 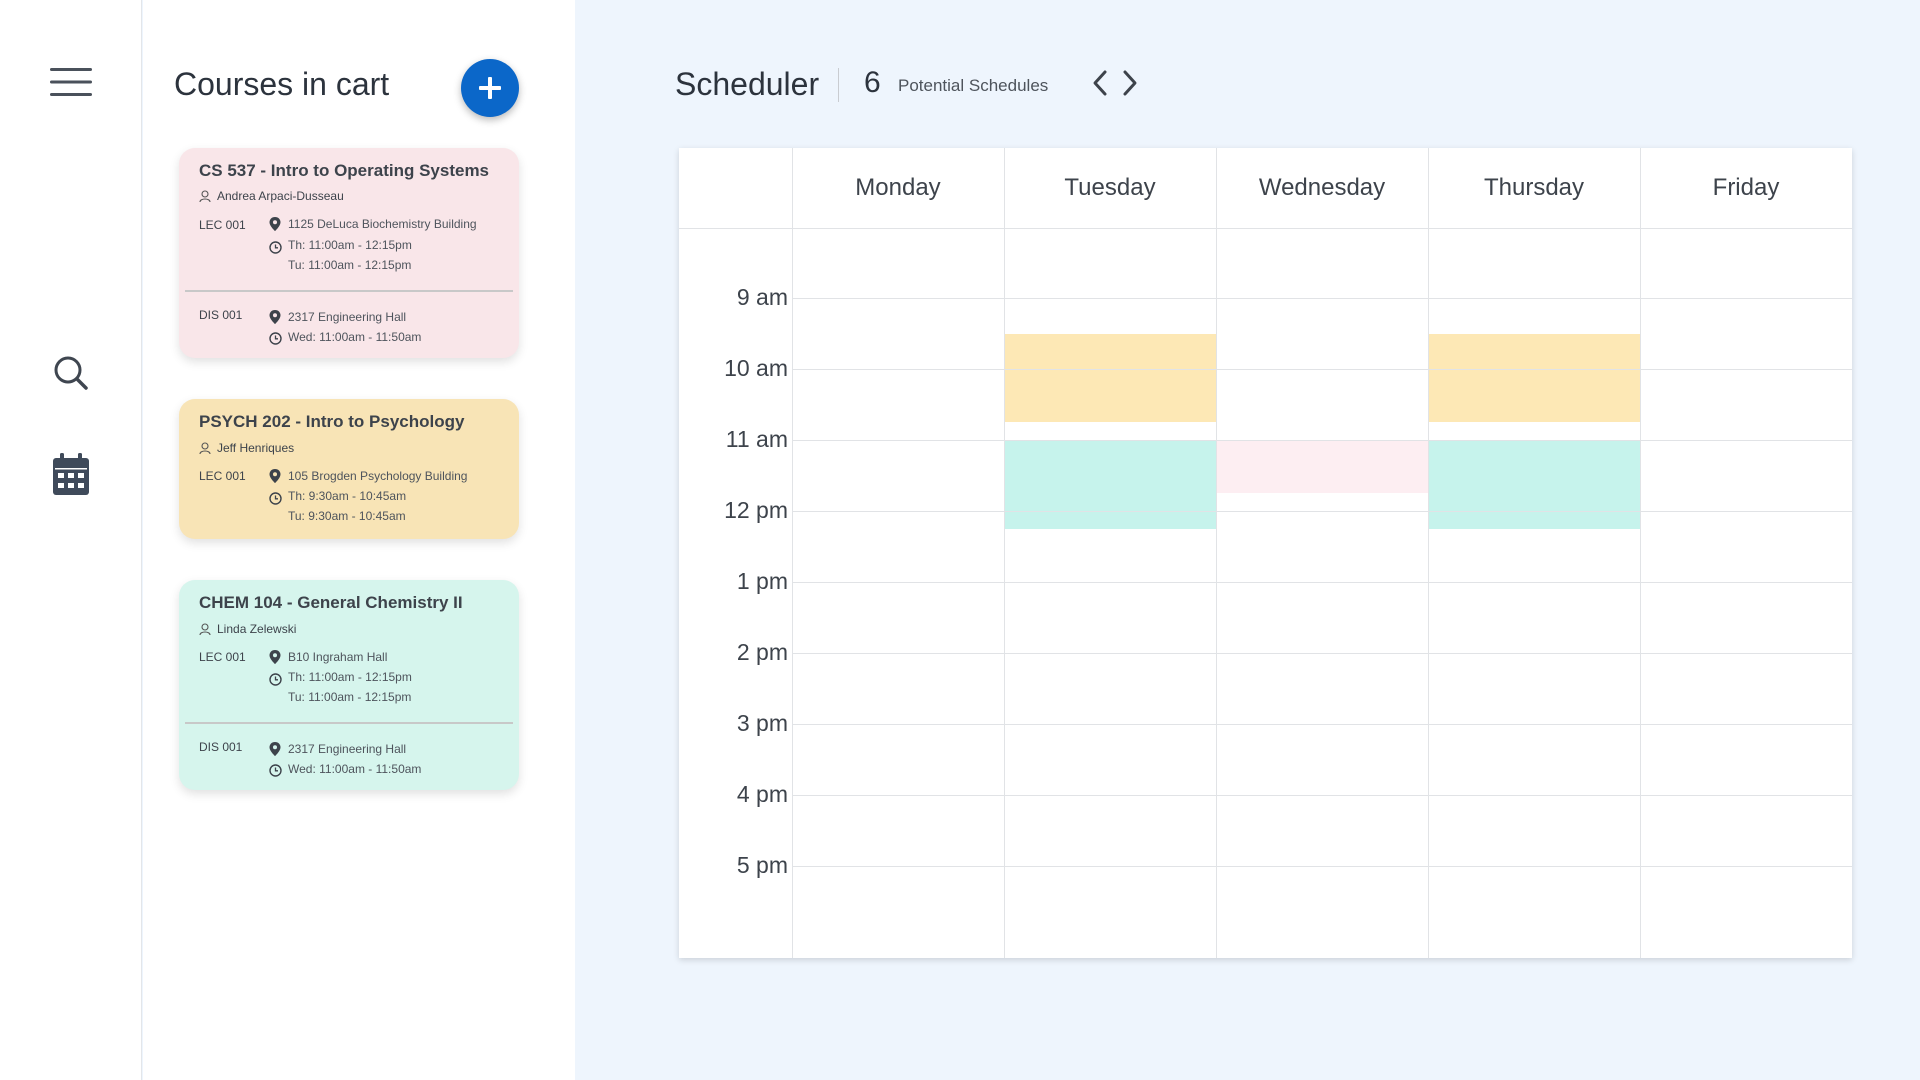 What do you see at coordinates (337, 497) in the screenshot?
I see `lecture-time: Th: 9:30am - 10:45am` at bounding box center [337, 497].